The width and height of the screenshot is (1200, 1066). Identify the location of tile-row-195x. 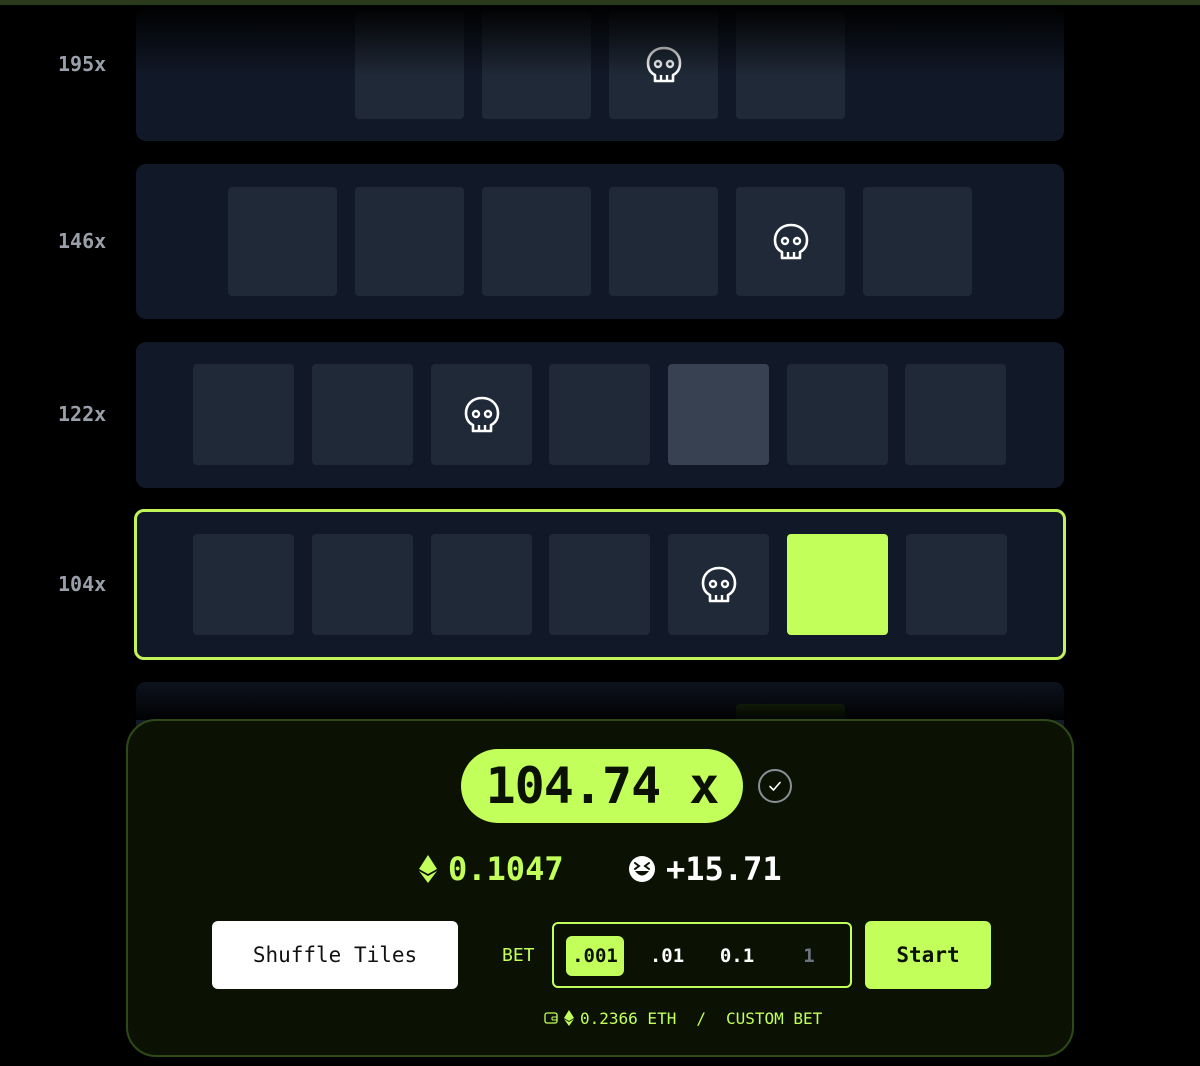
(600, 73).